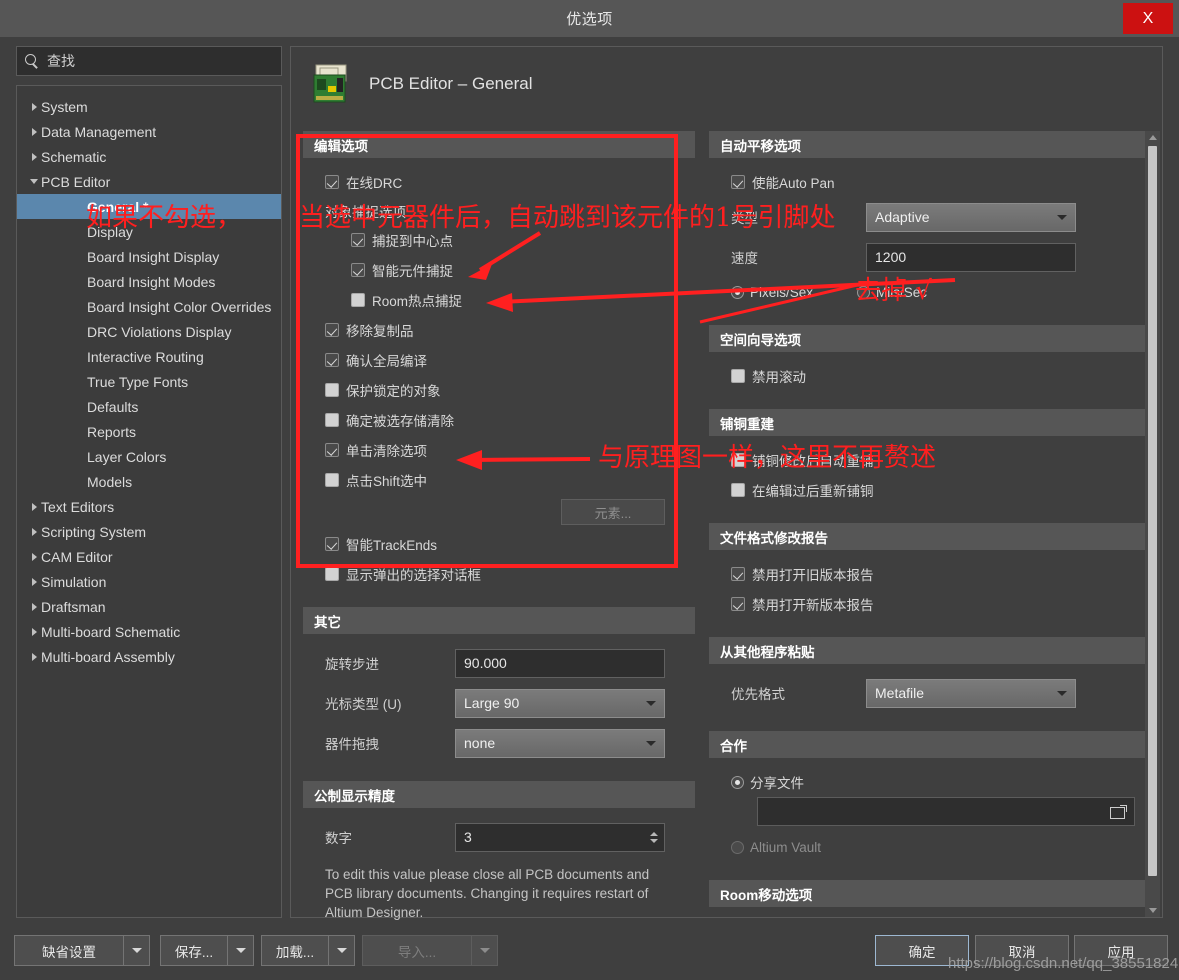 The height and width of the screenshot is (980, 1179). I want to click on shared-file-path-input, so click(946, 811).